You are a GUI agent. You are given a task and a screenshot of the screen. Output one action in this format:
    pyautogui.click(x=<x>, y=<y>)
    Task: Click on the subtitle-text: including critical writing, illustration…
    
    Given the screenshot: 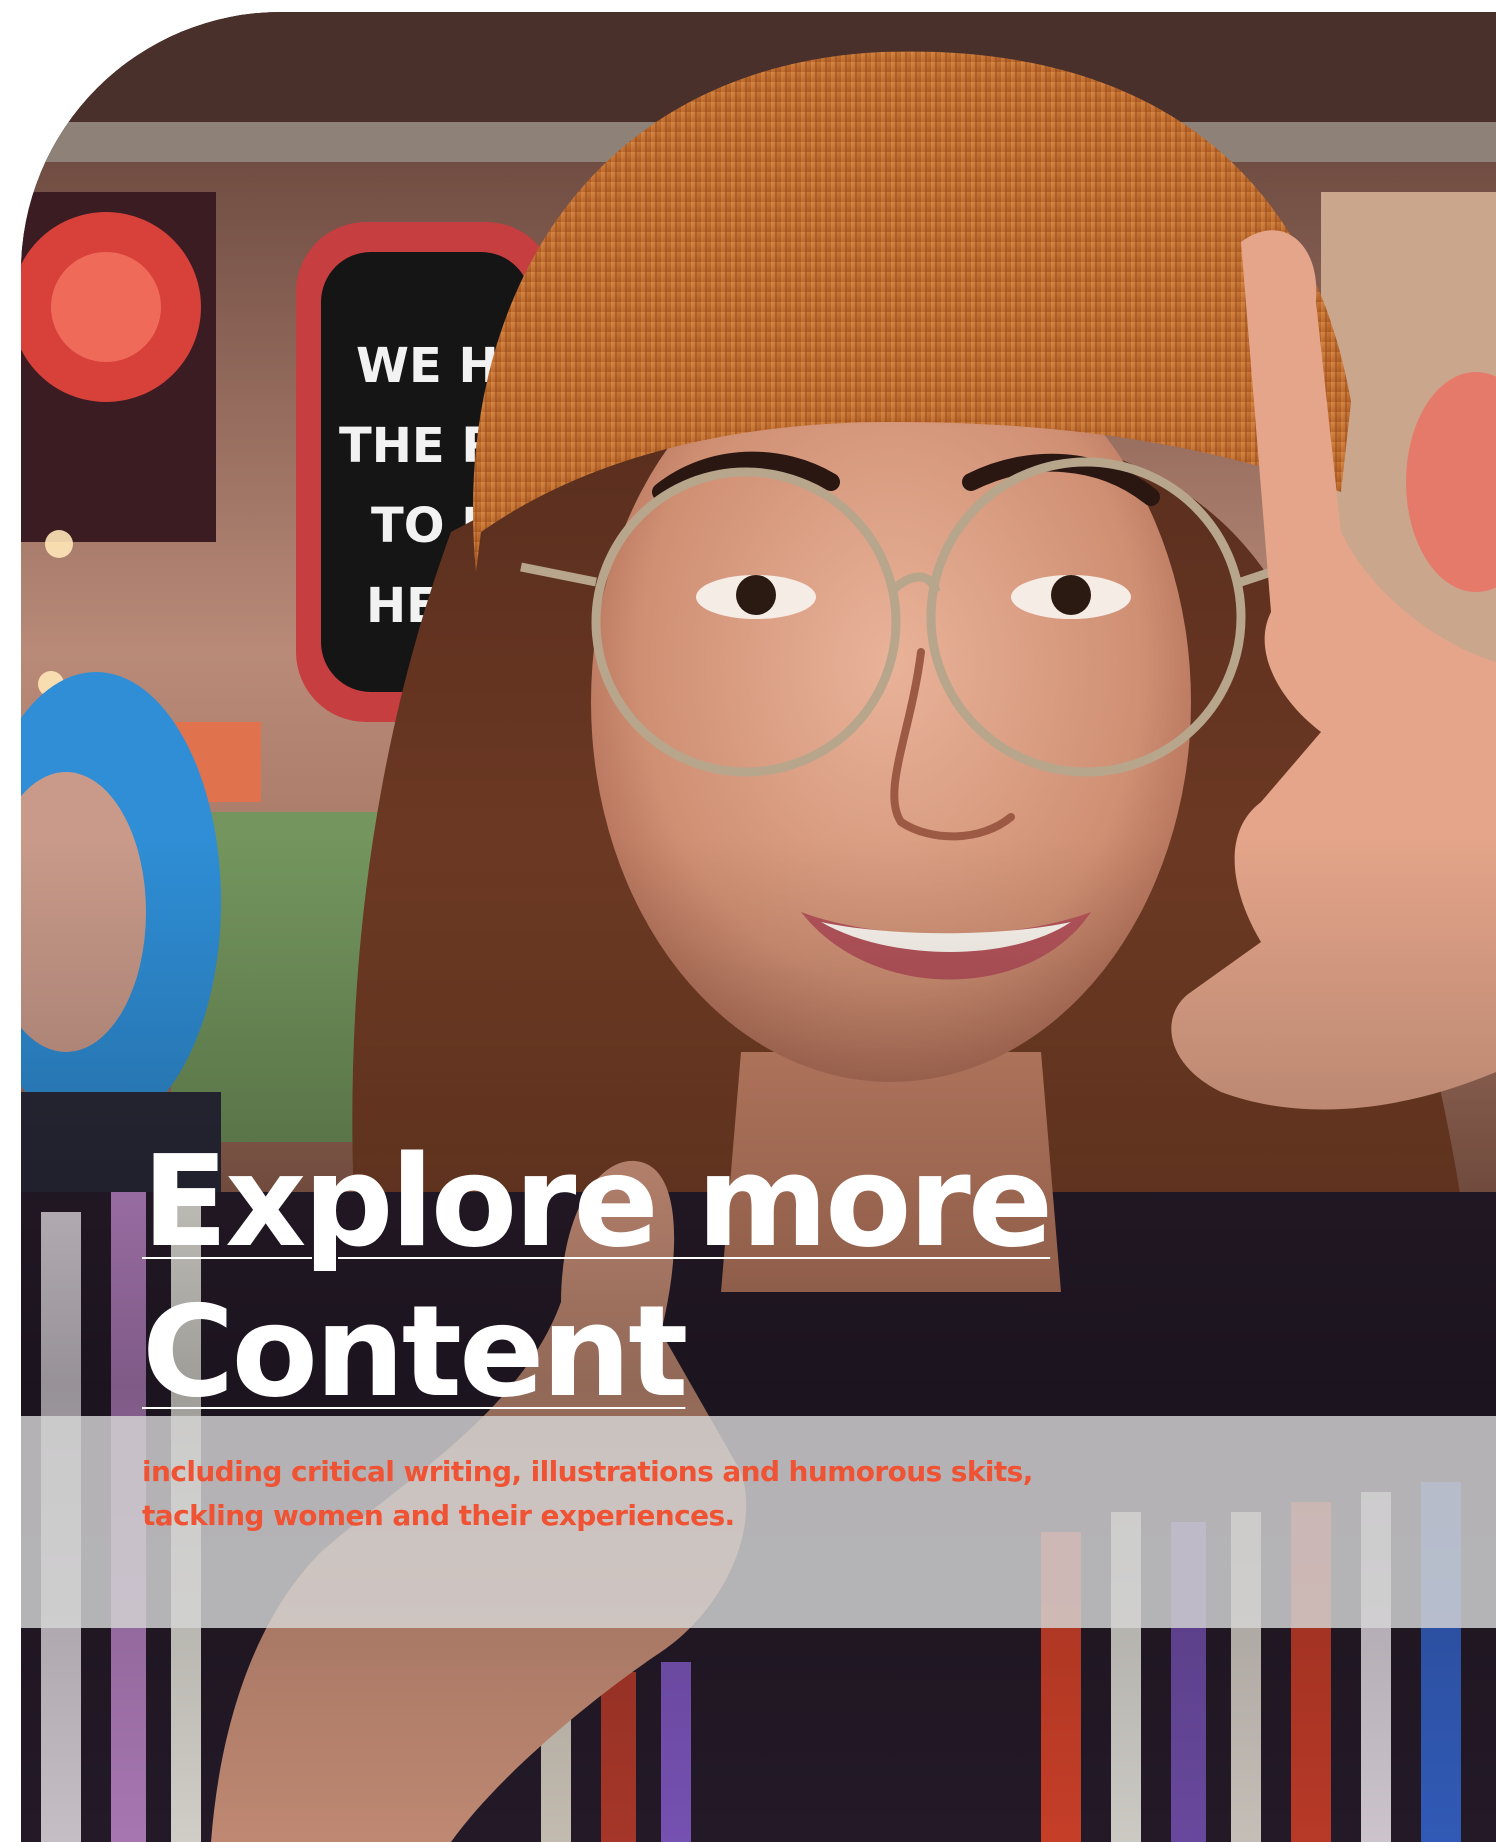 What is the action you would take?
    pyautogui.click(x=587, y=1493)
    